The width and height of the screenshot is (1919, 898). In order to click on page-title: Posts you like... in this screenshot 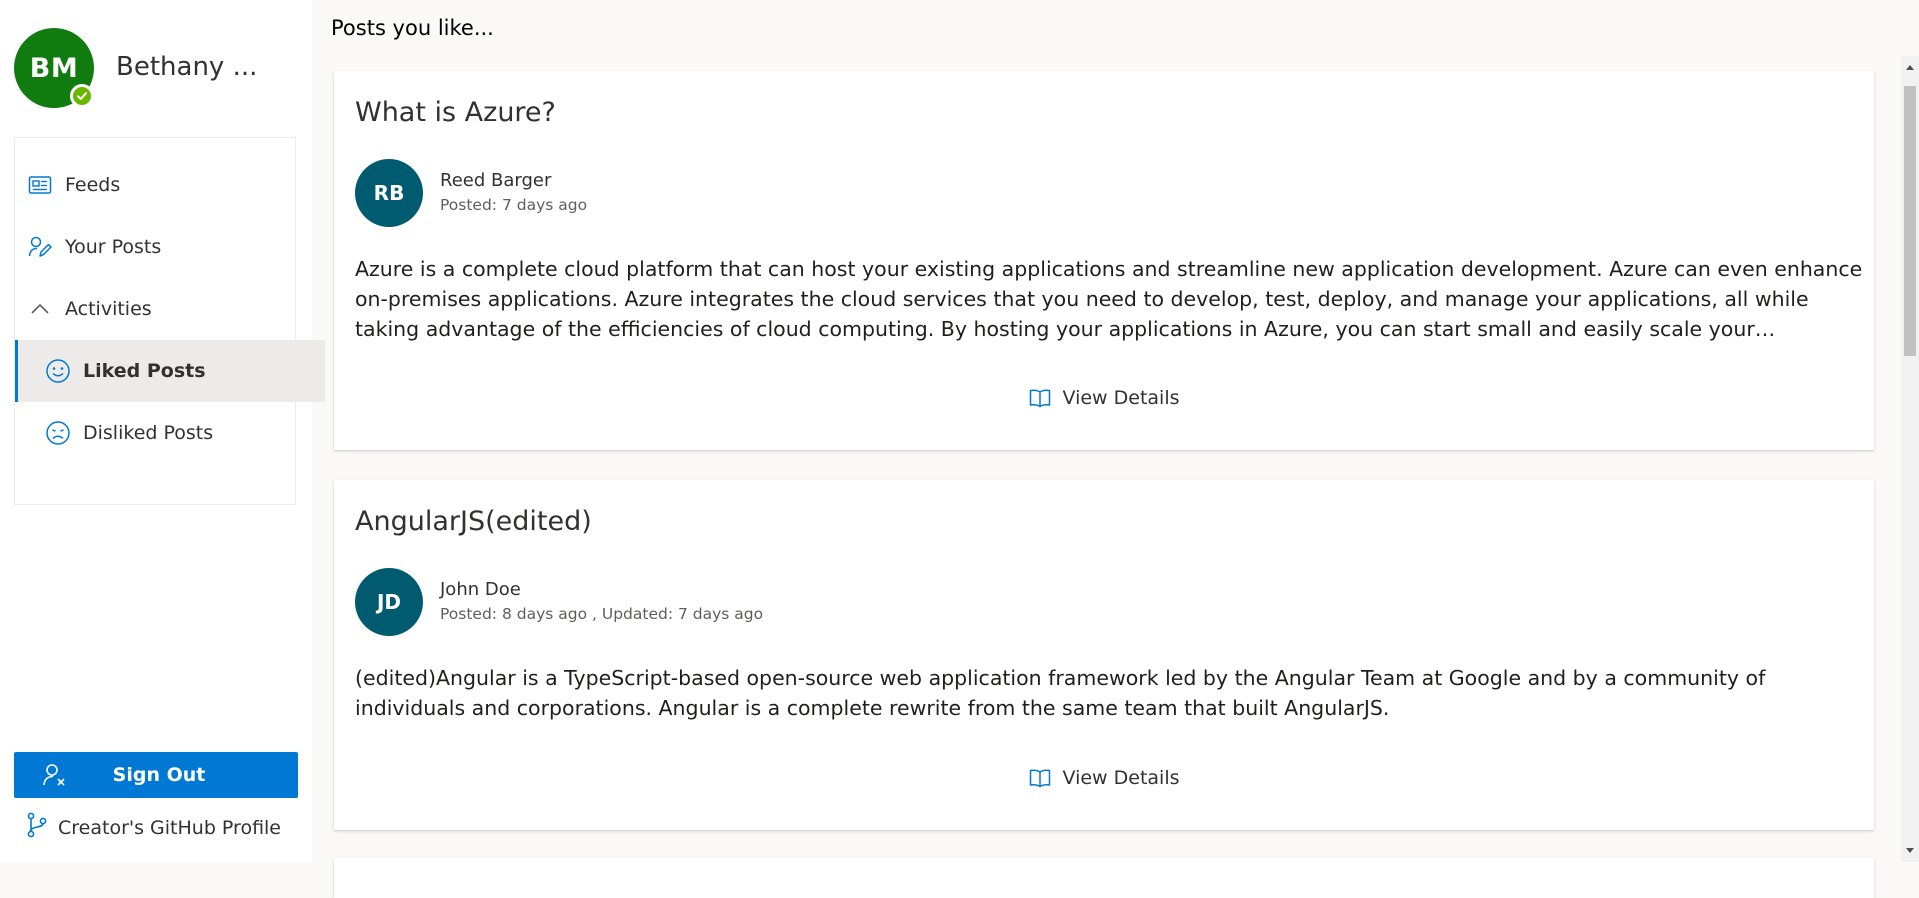, I will do `click(412, 28)`.